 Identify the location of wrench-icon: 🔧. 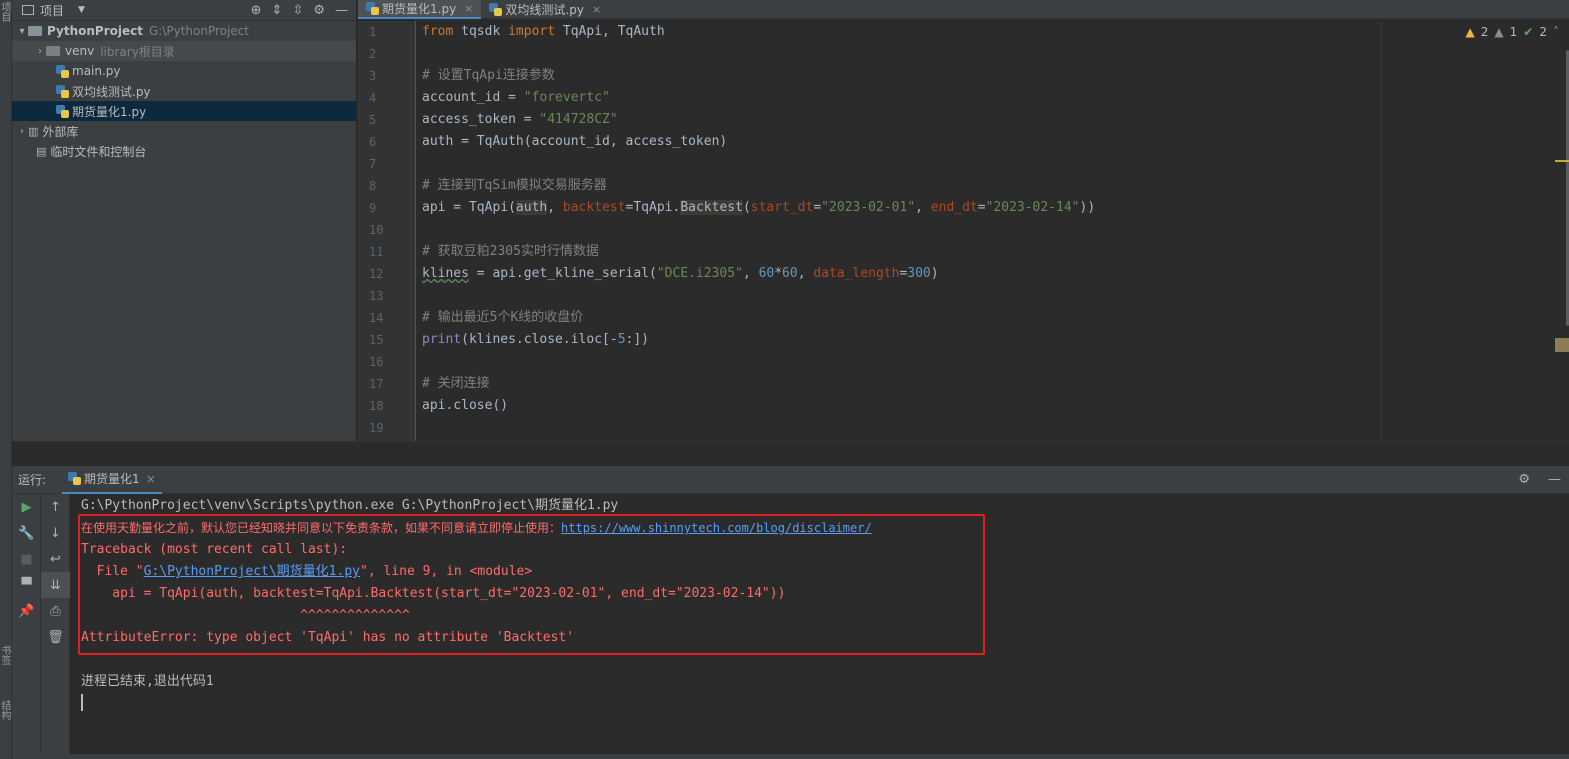
(26, 533).